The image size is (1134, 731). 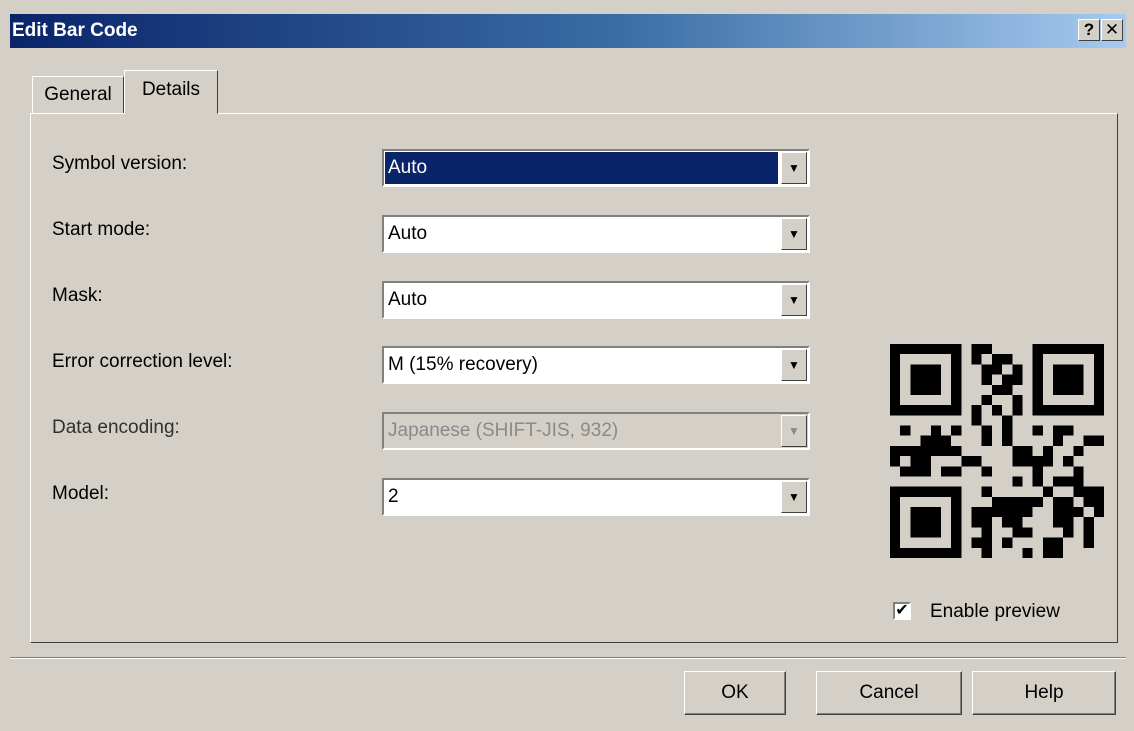 I want to click on enable-preview-label: Enable preview, so click(x=995, y=612).